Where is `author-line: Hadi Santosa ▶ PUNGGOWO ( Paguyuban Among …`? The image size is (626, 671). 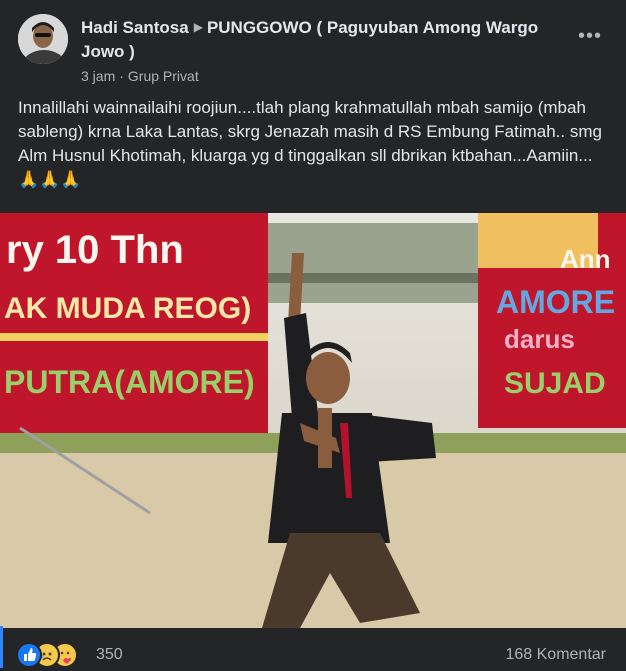 author-line: Hadi Santosa ▶ PUNGGOWO ( Paguyuban Among … is located at coordinates (316, 39).